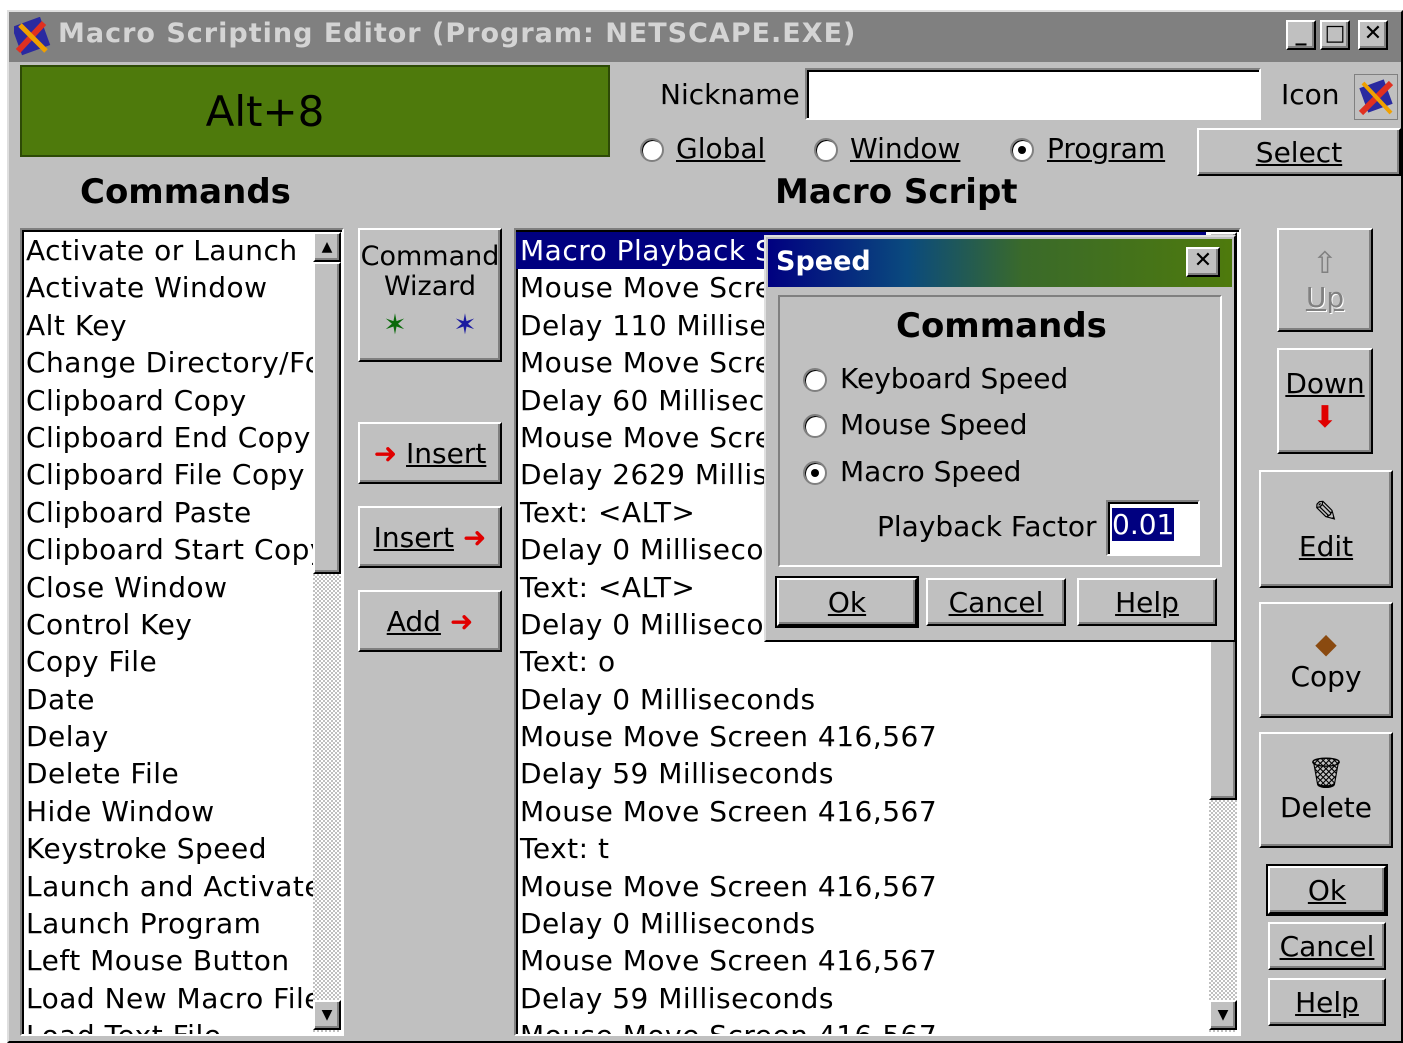 Image resolution: width=1403 pixels, height=1043 pixels. What do you see at coordinates (31, 36) in the screenshot?
I see `app-icon` at bounding box center [31, 36].